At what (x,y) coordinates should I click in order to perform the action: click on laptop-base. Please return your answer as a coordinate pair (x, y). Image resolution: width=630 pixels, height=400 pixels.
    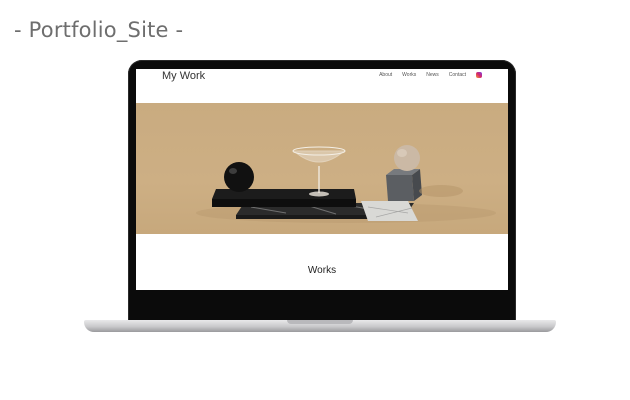
    Looking at the image, I should click on (320, 326).